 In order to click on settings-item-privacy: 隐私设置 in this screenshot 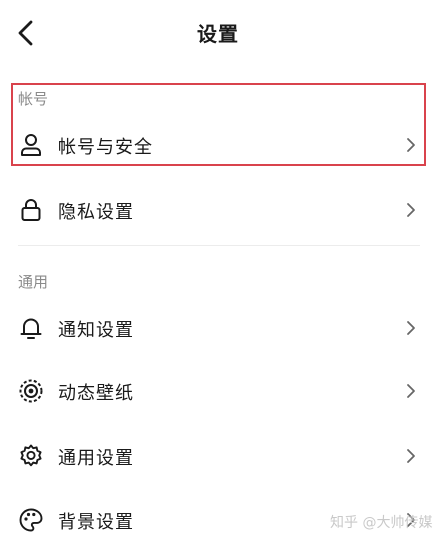, I will do `click(218, 210)`.